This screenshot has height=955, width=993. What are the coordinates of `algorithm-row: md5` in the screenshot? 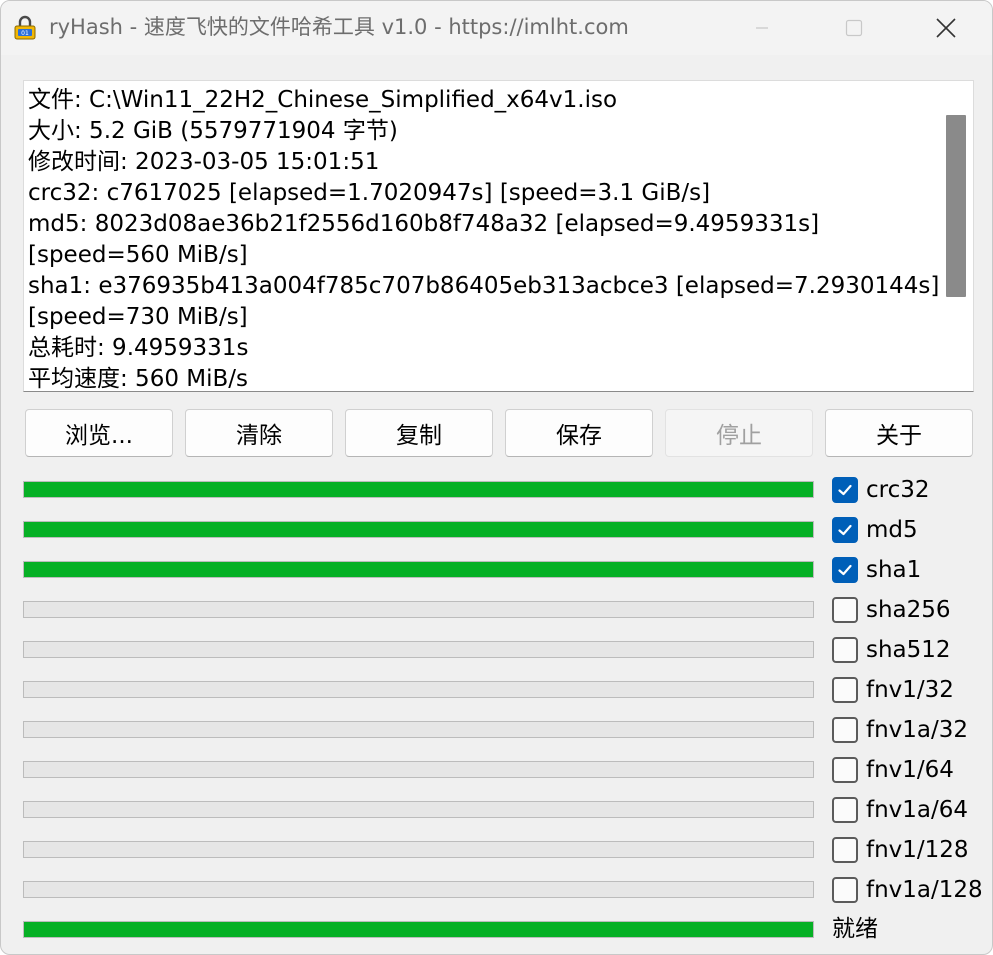 It's located at (496, 529).